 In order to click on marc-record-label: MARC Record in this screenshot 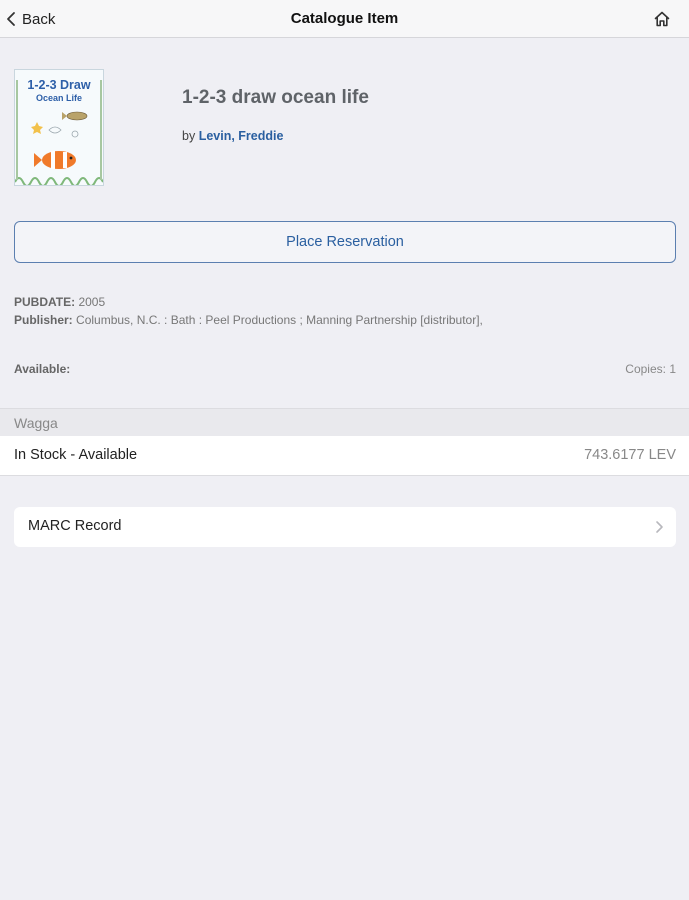, I will do `click(75, 526)`.